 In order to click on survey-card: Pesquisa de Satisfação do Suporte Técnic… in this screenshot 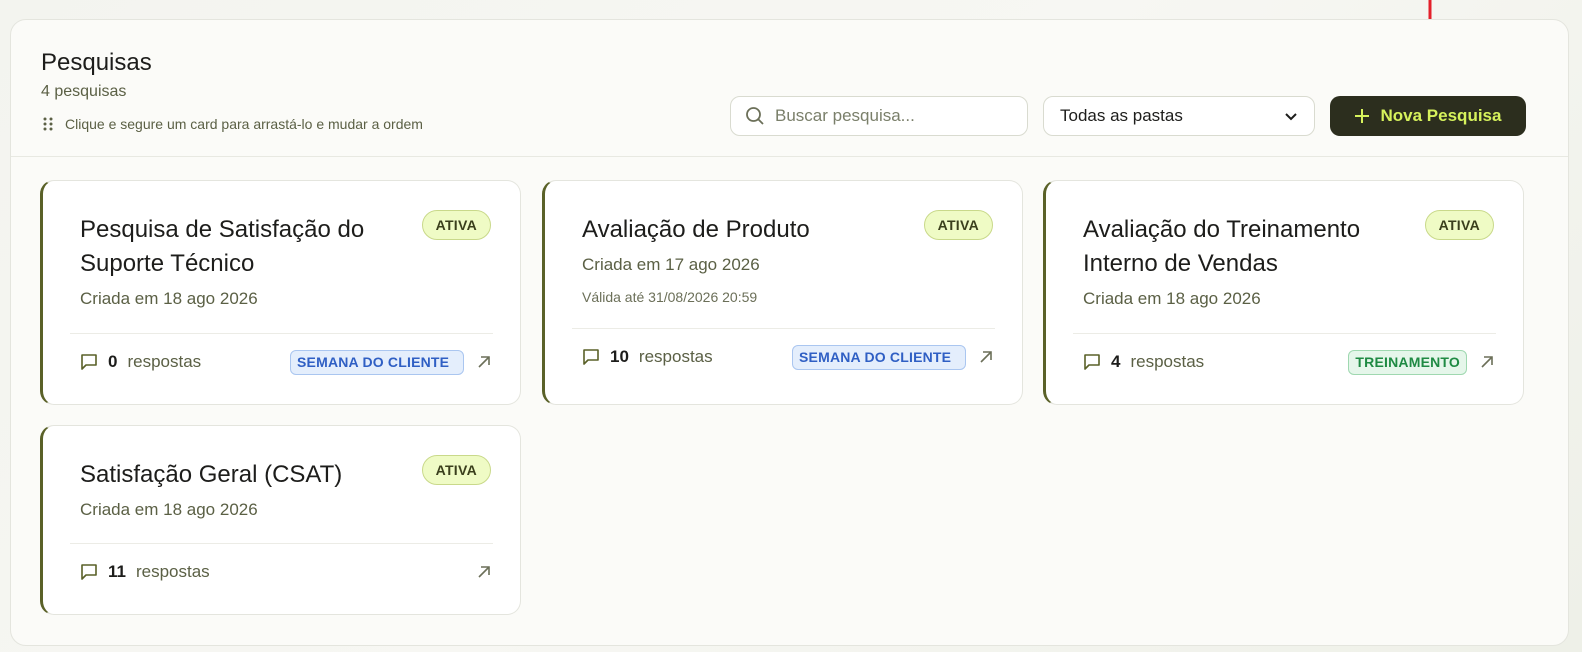, I will do `click(280, 292)`.